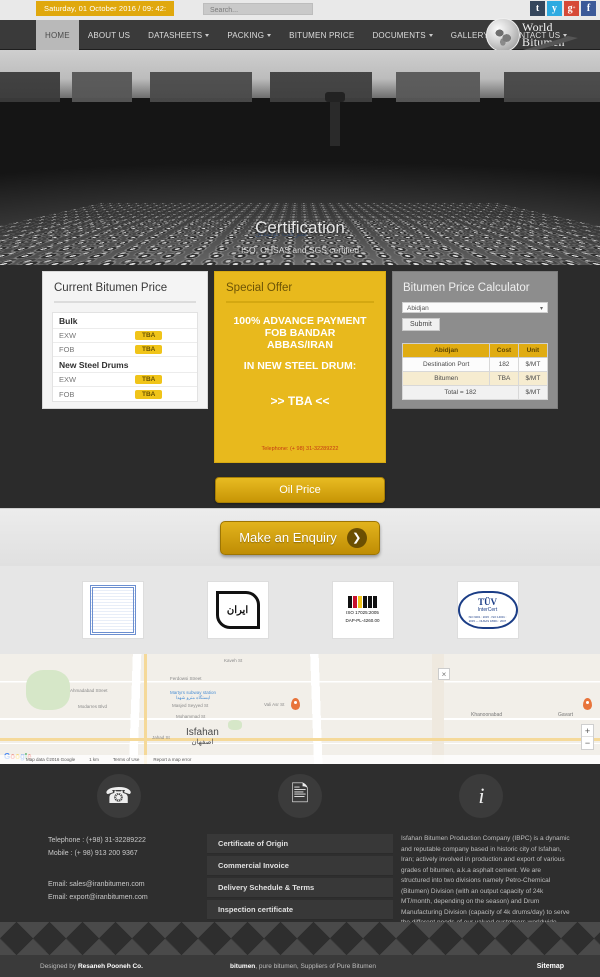 The height and width of the screenshot is (977, 600). I want to click on map-report-link: Report a map error, so click(172, 759).